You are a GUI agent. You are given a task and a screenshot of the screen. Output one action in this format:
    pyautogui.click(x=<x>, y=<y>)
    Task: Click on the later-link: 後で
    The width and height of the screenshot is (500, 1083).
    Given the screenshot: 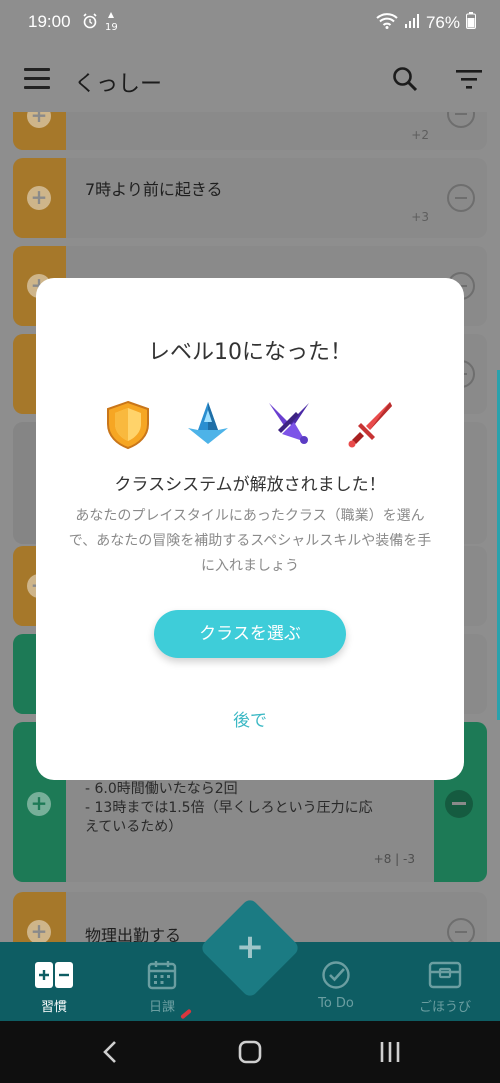 What is the action you would take?
    pyautogui.click(x=250, y=718)
    